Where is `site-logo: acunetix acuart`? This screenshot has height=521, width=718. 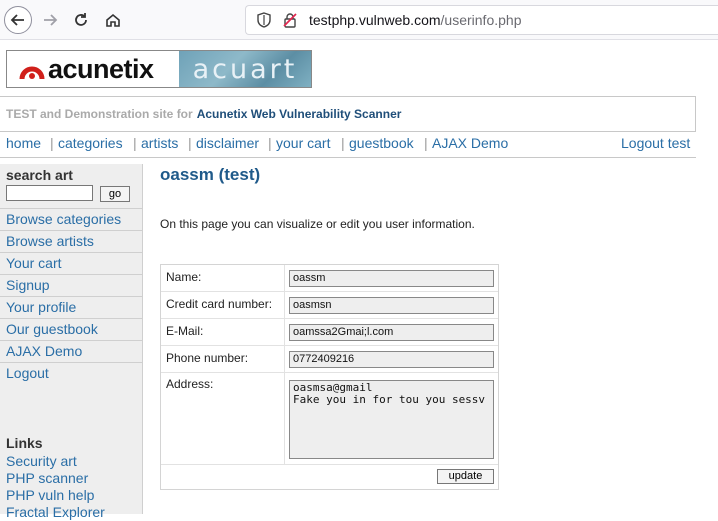 site-logo: acunetix acuart is located at coordinates (159, 69).